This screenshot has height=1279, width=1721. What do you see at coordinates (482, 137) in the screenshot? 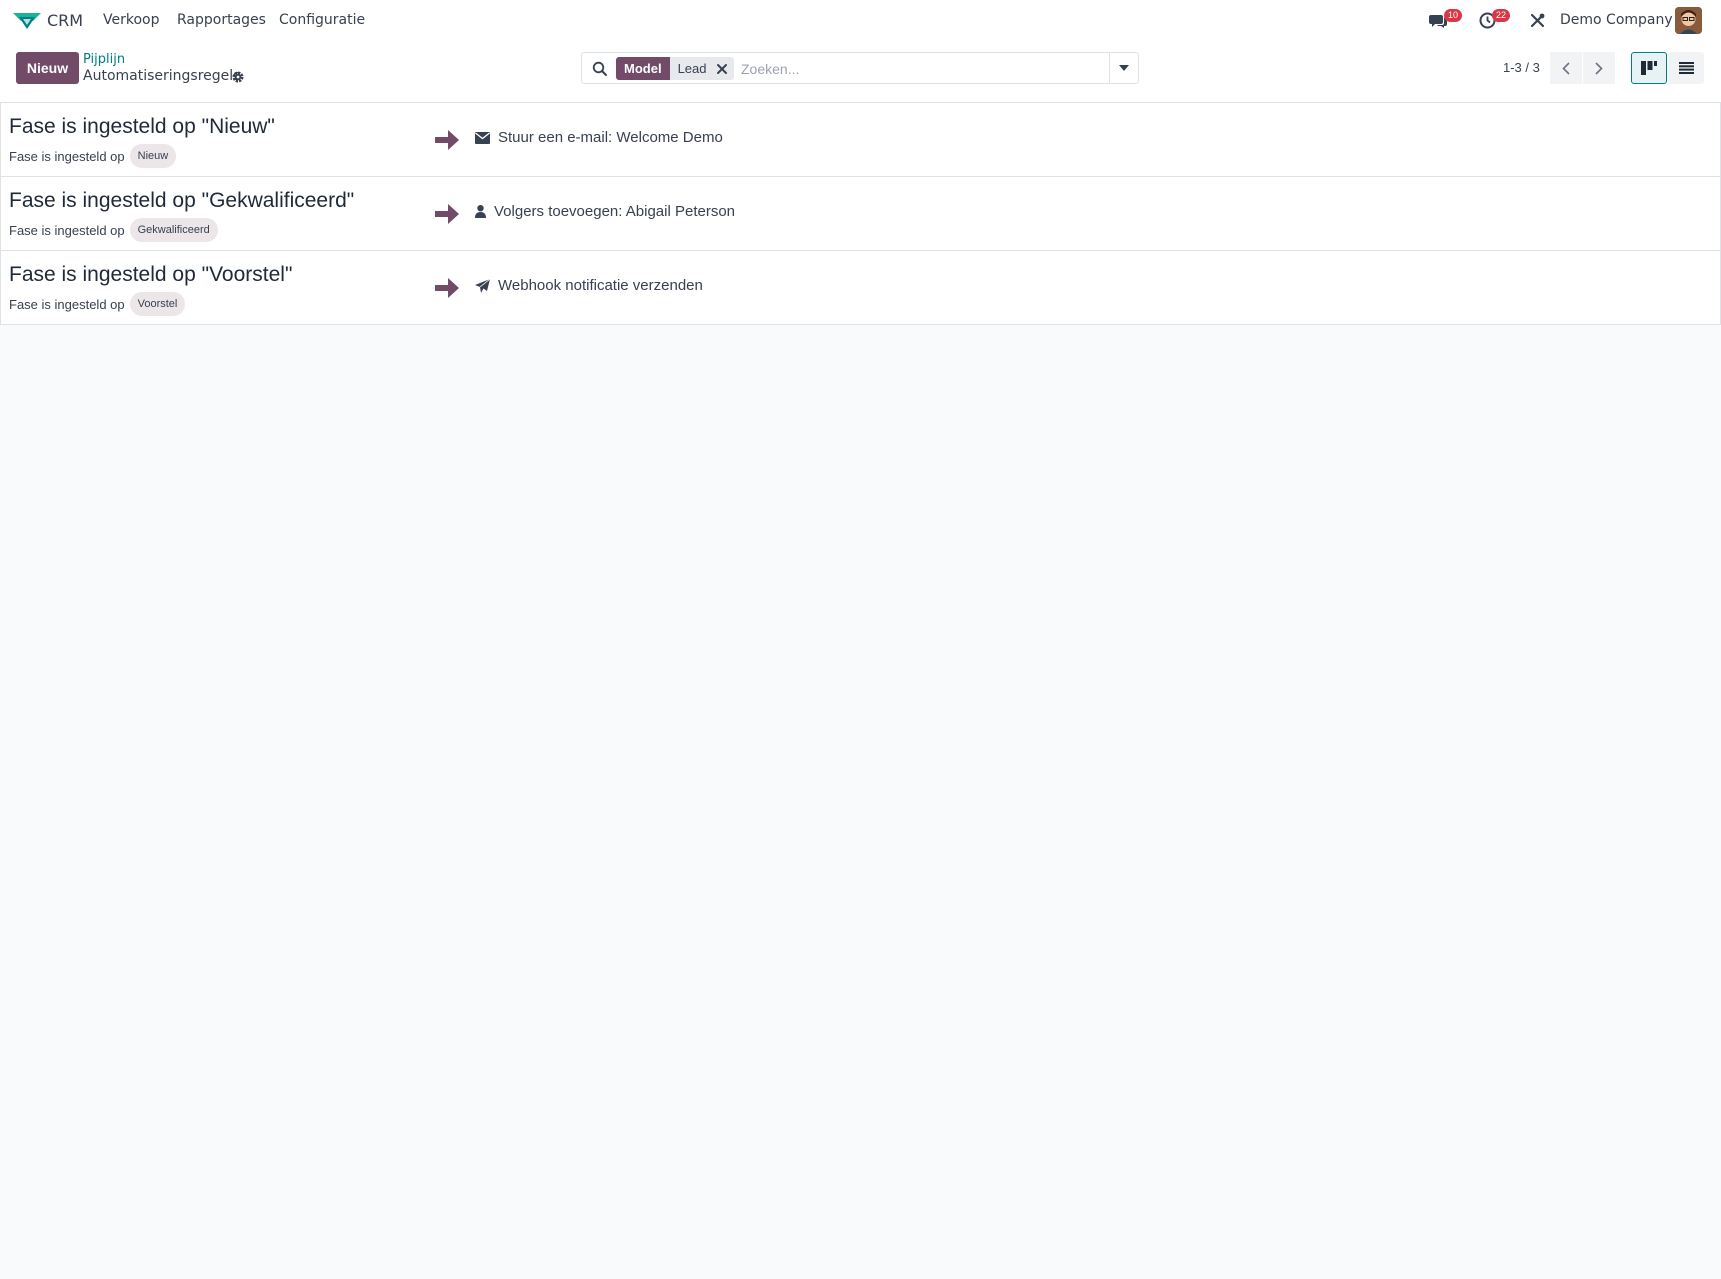
I see `envelope-icon` at bounding box center [482, 137].